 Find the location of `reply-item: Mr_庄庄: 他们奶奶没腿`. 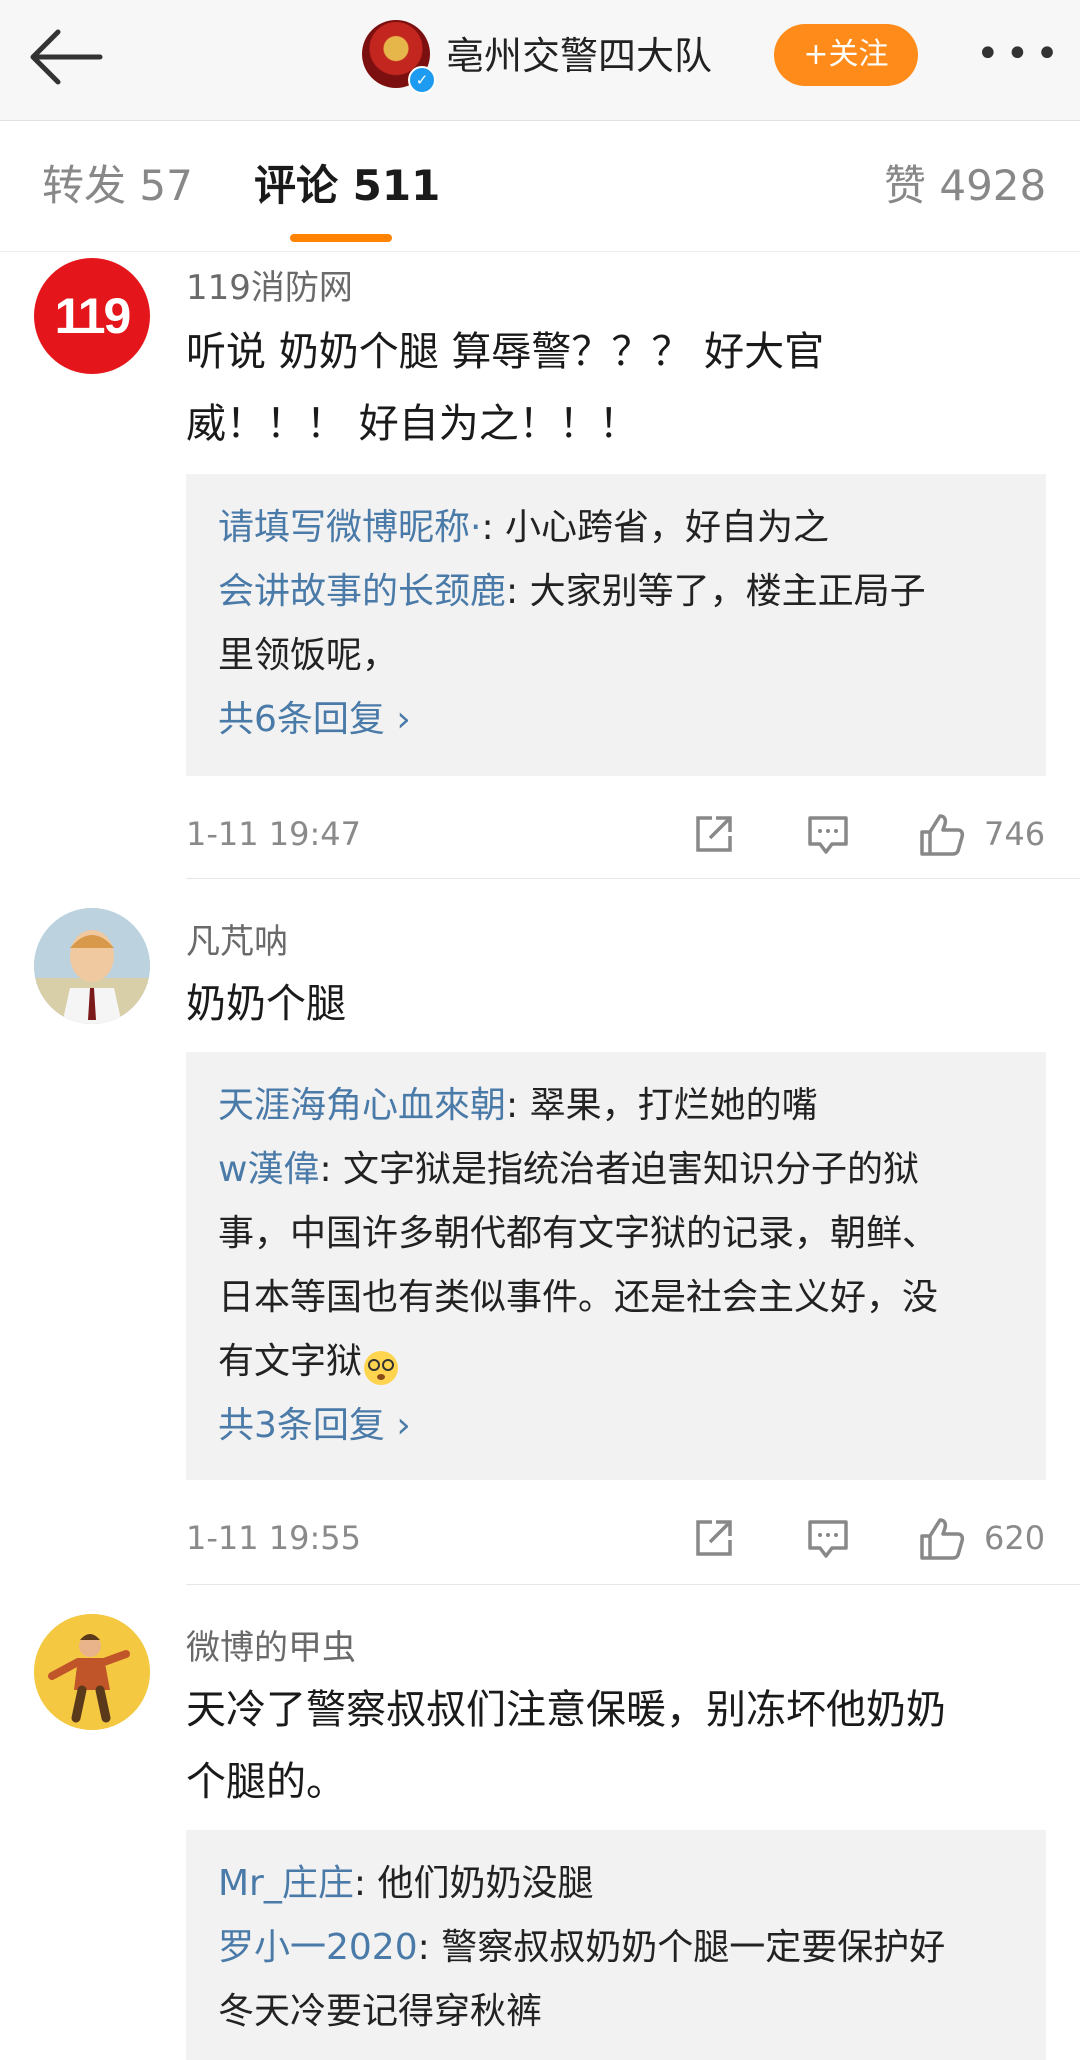

reply-item: Mr_庄庄: 他们奶奶没腿 is located at coordinates (616, 1884).